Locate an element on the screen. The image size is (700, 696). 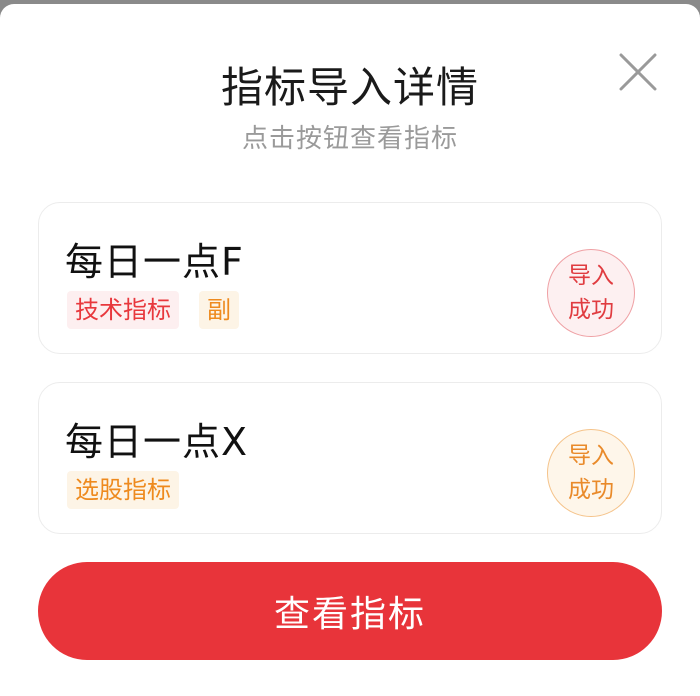
dialog-title: 指标导入详情 is located at coordinates (349, 87).